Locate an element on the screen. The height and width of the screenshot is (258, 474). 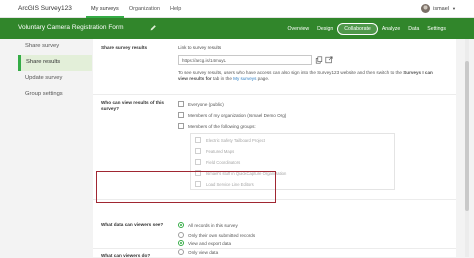
tab-collaborate: Collaborate is located at coordinates (357, 28).